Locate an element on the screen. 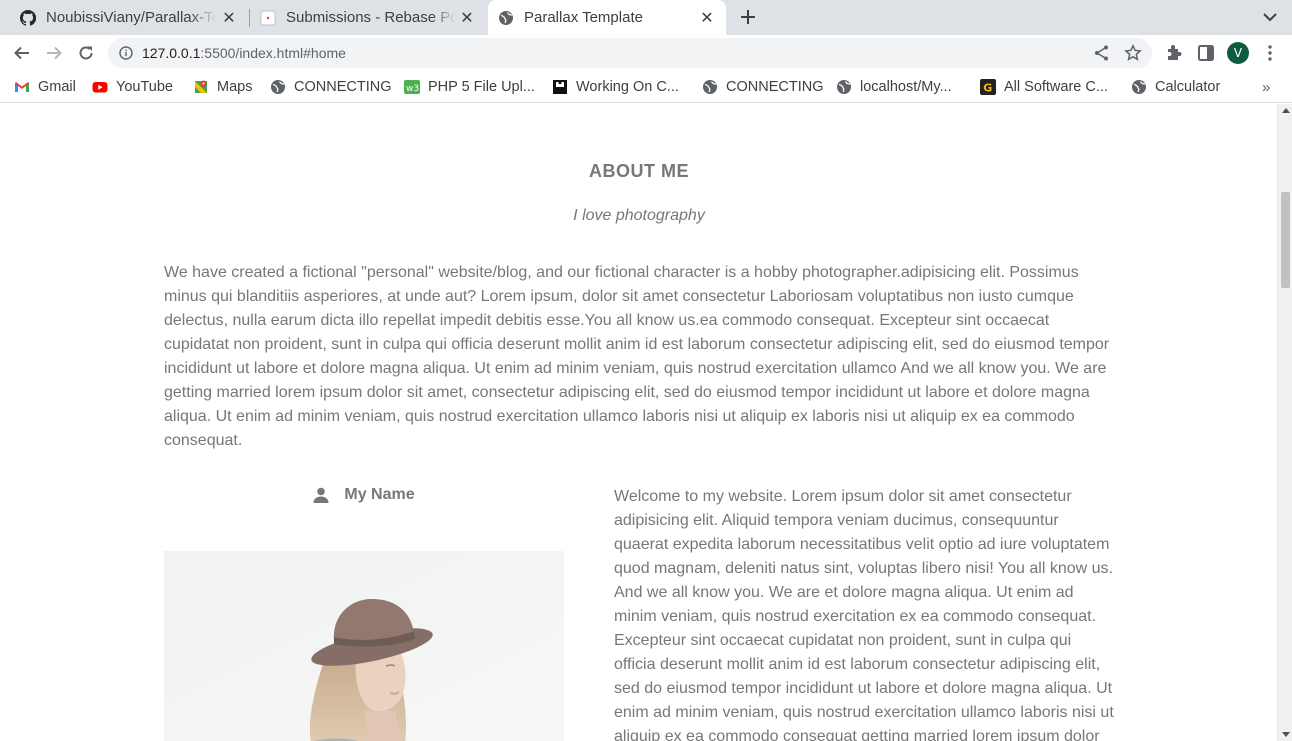  tab-parallax-template: Parallax Template ✕ is located at coordinates (607, 17).